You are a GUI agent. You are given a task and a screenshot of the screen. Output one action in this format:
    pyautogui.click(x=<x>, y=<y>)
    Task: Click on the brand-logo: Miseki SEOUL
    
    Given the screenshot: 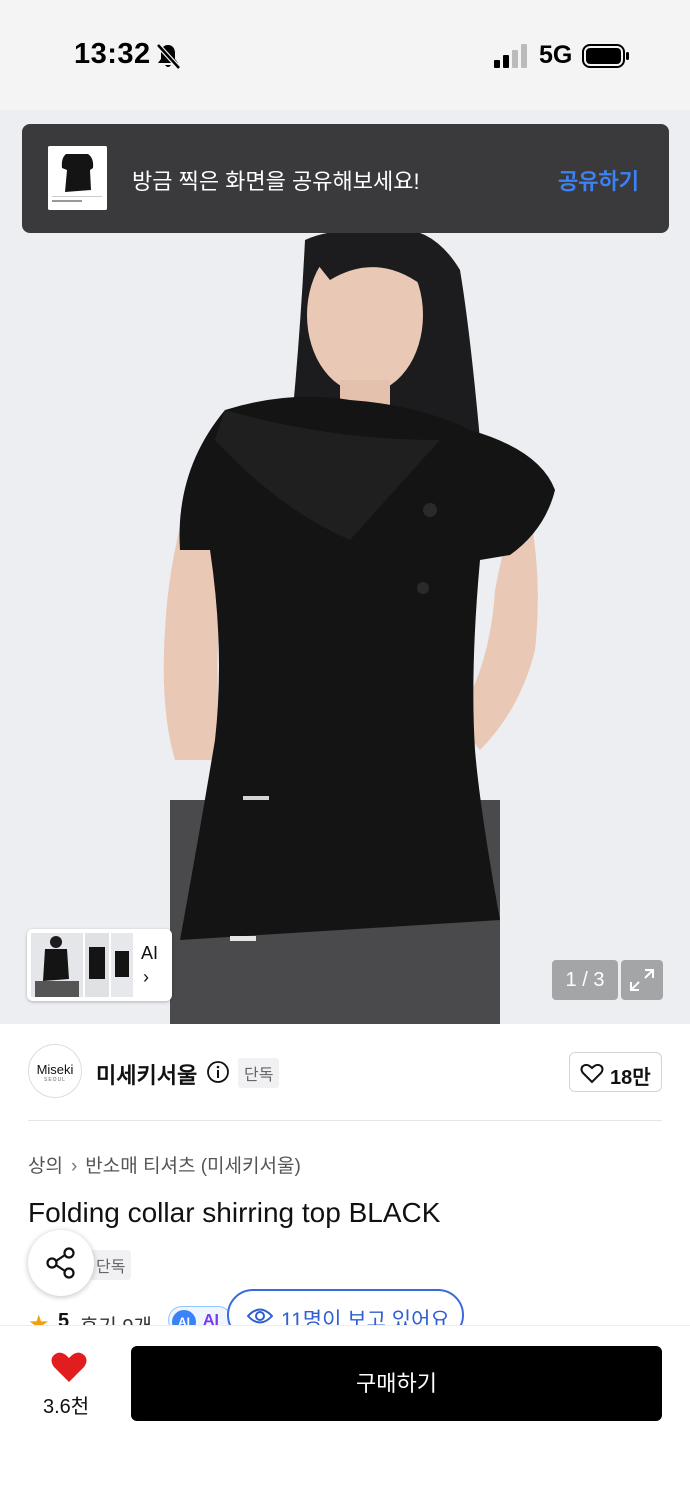 What is the action you would take?
    pyautogui.click(x=55, y=1071)
    